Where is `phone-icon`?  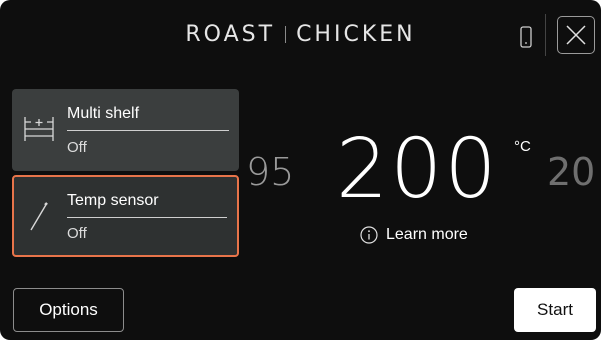
phone-icon is located at coordinates (526, 37).